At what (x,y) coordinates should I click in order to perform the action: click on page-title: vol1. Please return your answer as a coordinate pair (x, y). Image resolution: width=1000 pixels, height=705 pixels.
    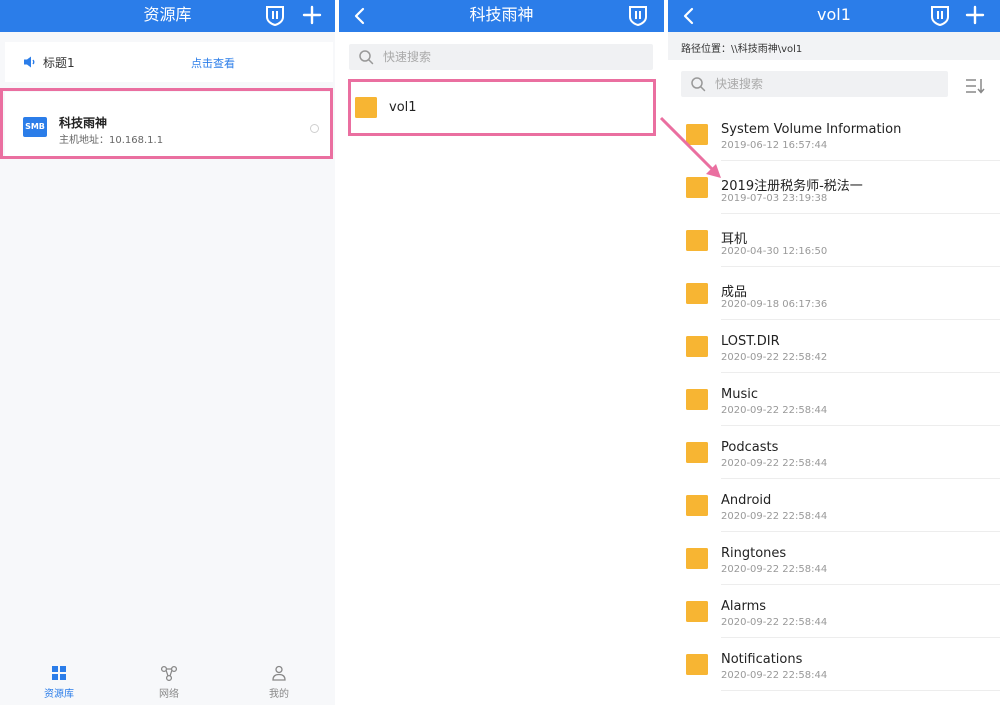
    Looking at the image, I should click on (834, 14).